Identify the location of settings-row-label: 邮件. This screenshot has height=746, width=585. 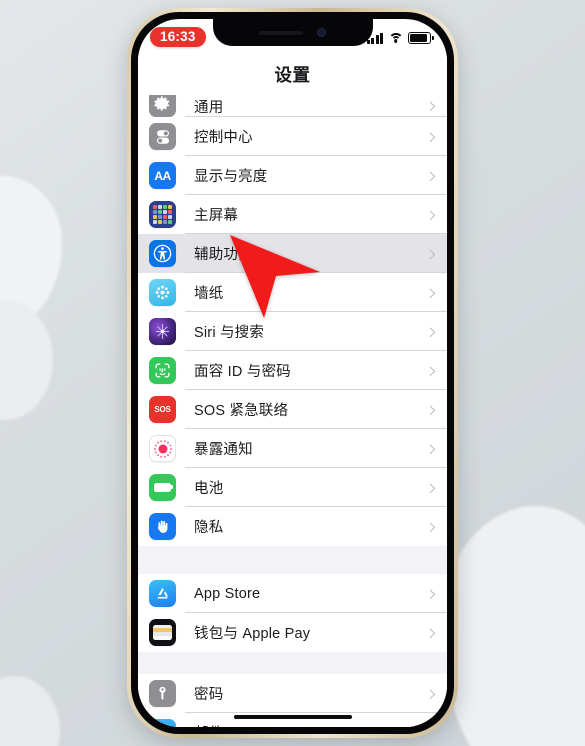
(208, 724).